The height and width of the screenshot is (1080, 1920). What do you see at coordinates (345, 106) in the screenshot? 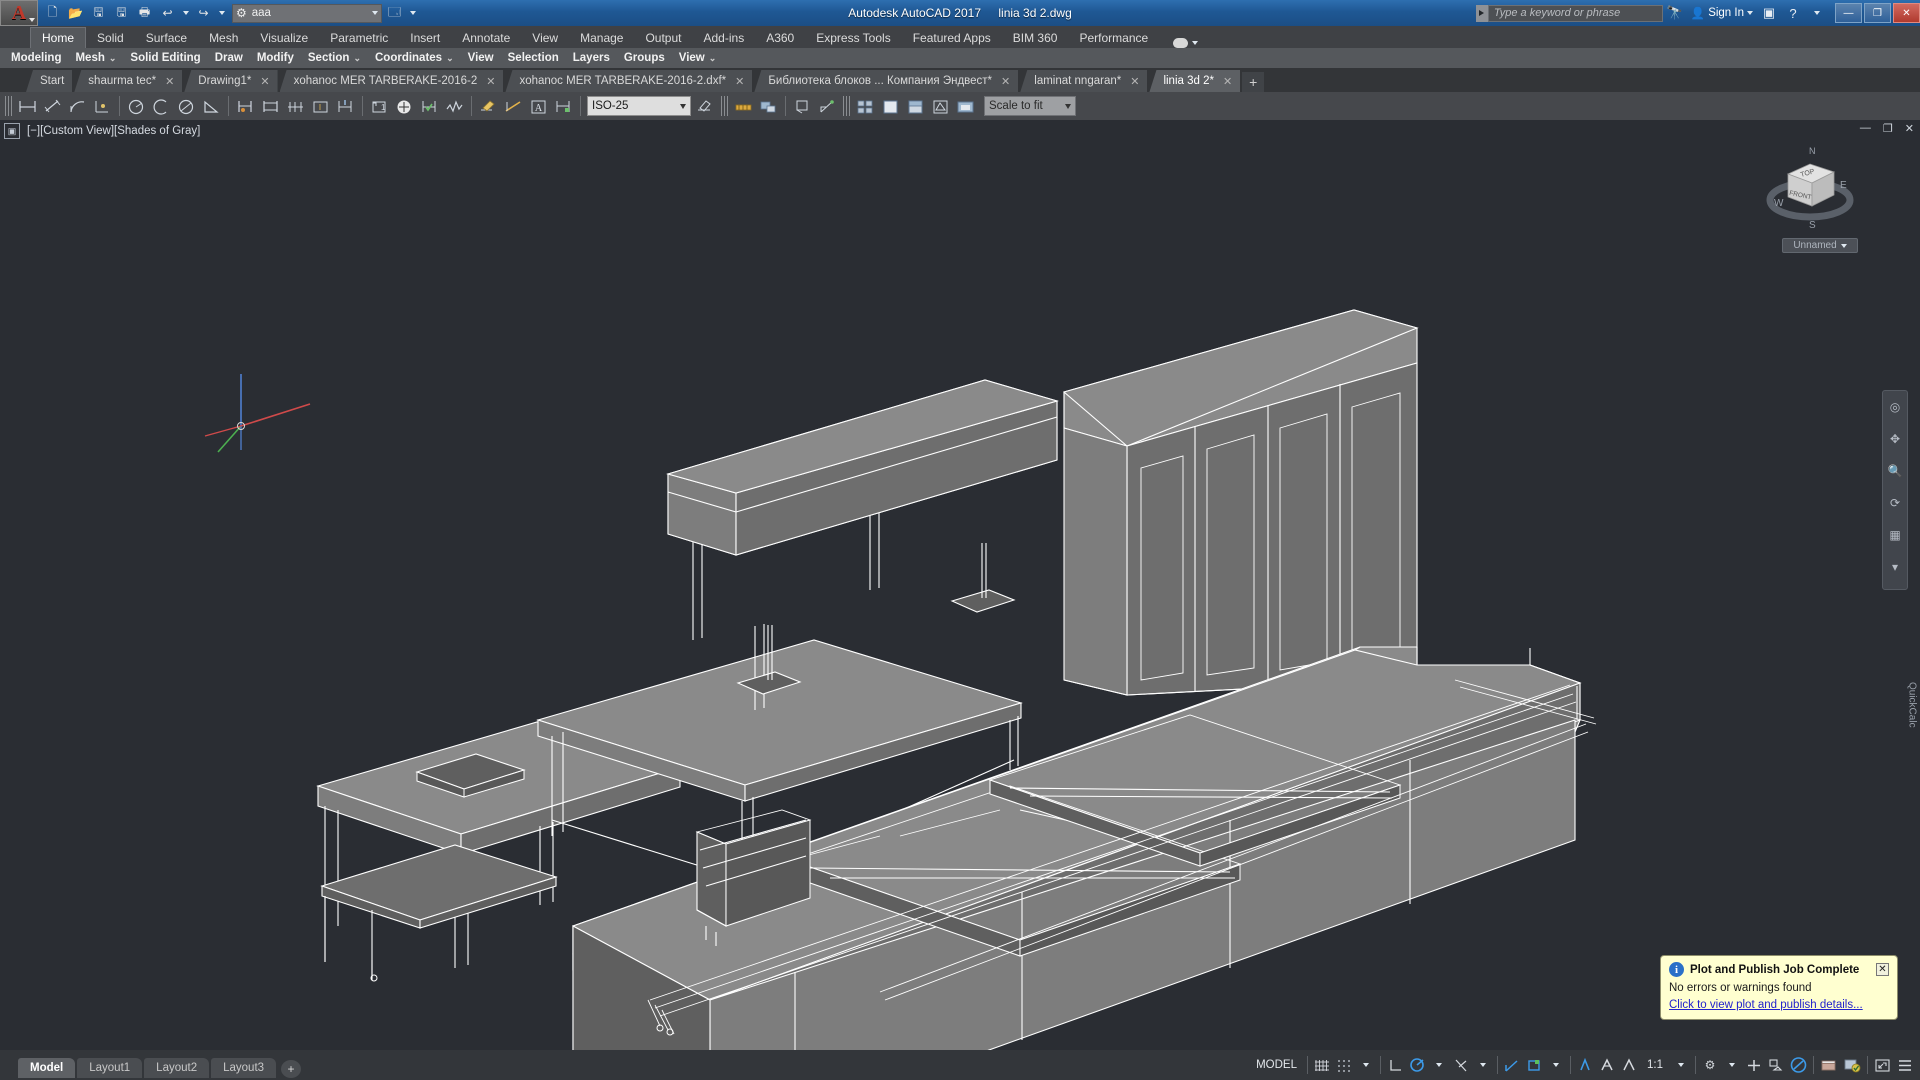
I see `dimension-text-edit-icon` at bounding box center [345, 106].